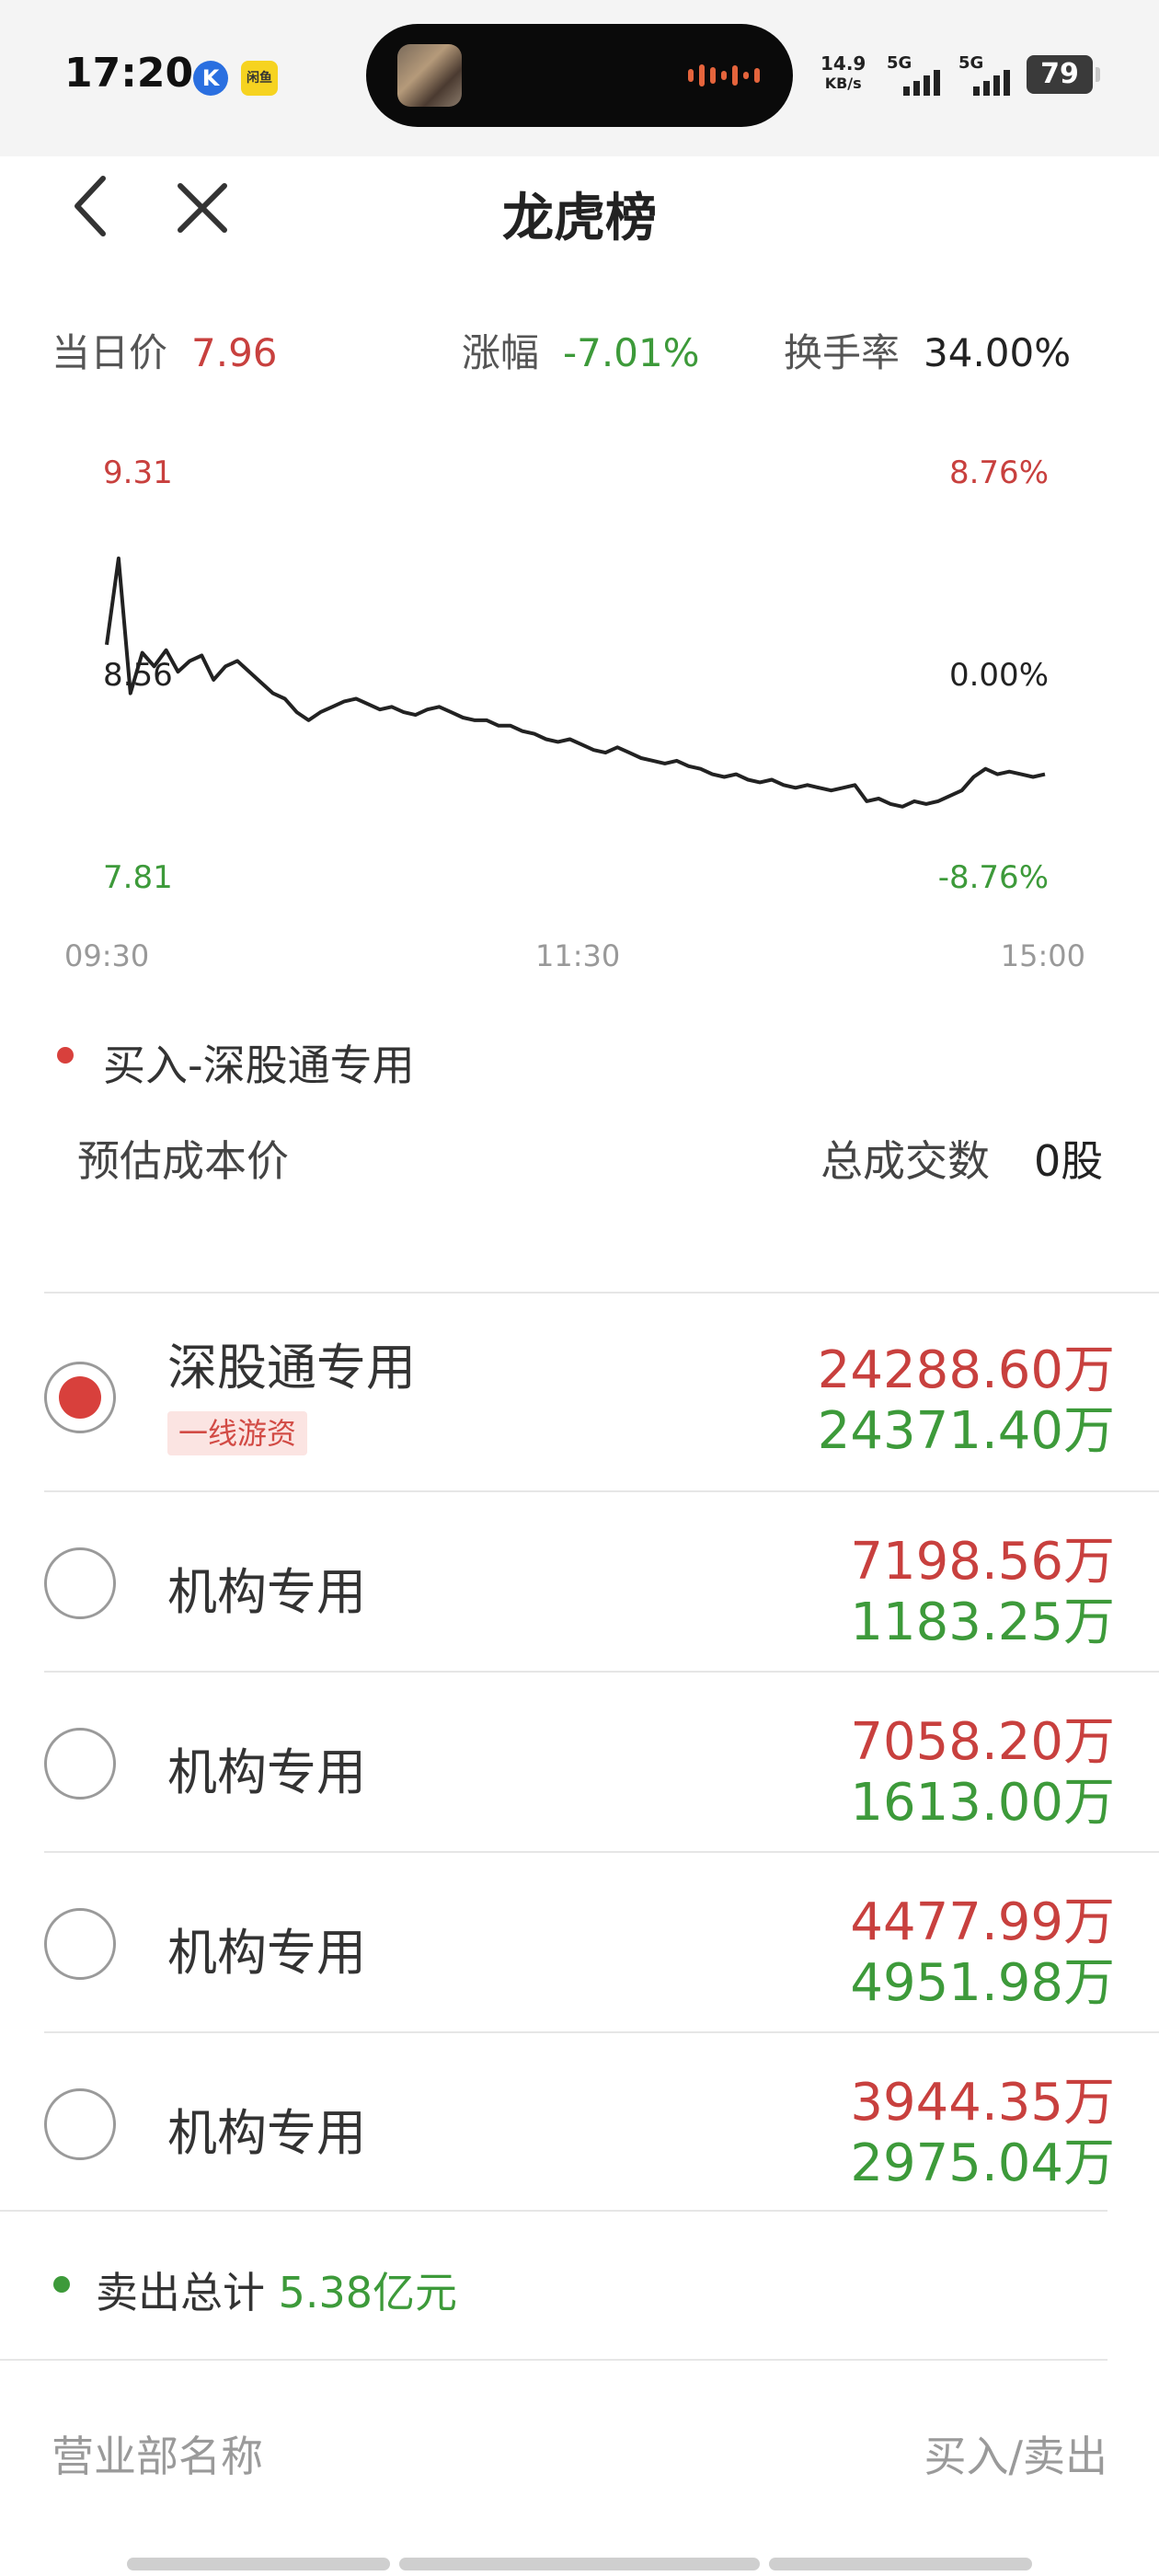 This screenshot has height=2576, width=1159. Describe the element at coordinates (982, 2163) in the screenshot. I see `seat-sell-amount: 2975.04万` at that location.